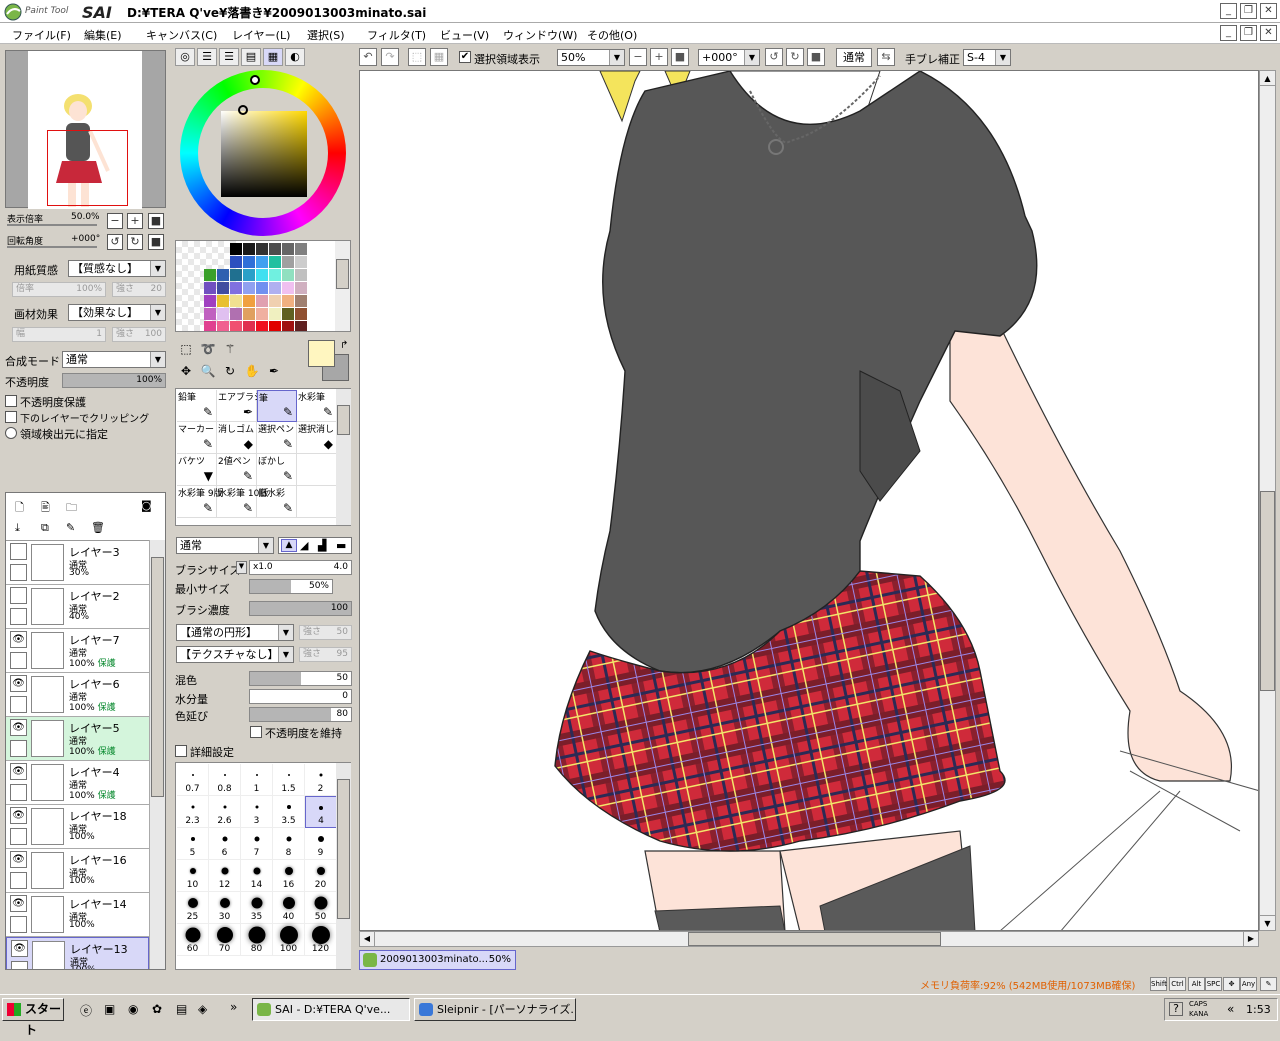 This screenshot has width=1280, height=1041. I want to click on magic-wand-icon: ⚚, so click(230, 349).